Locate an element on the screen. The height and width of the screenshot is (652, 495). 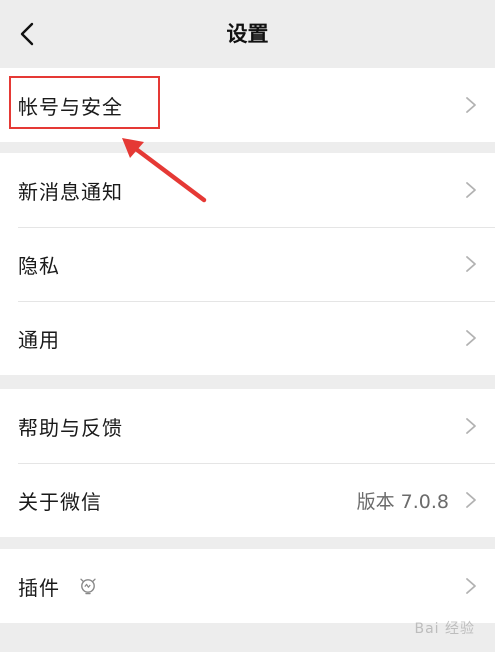
settings-item-account-security: 帐号与安全 is located at coordinates (247, 105).